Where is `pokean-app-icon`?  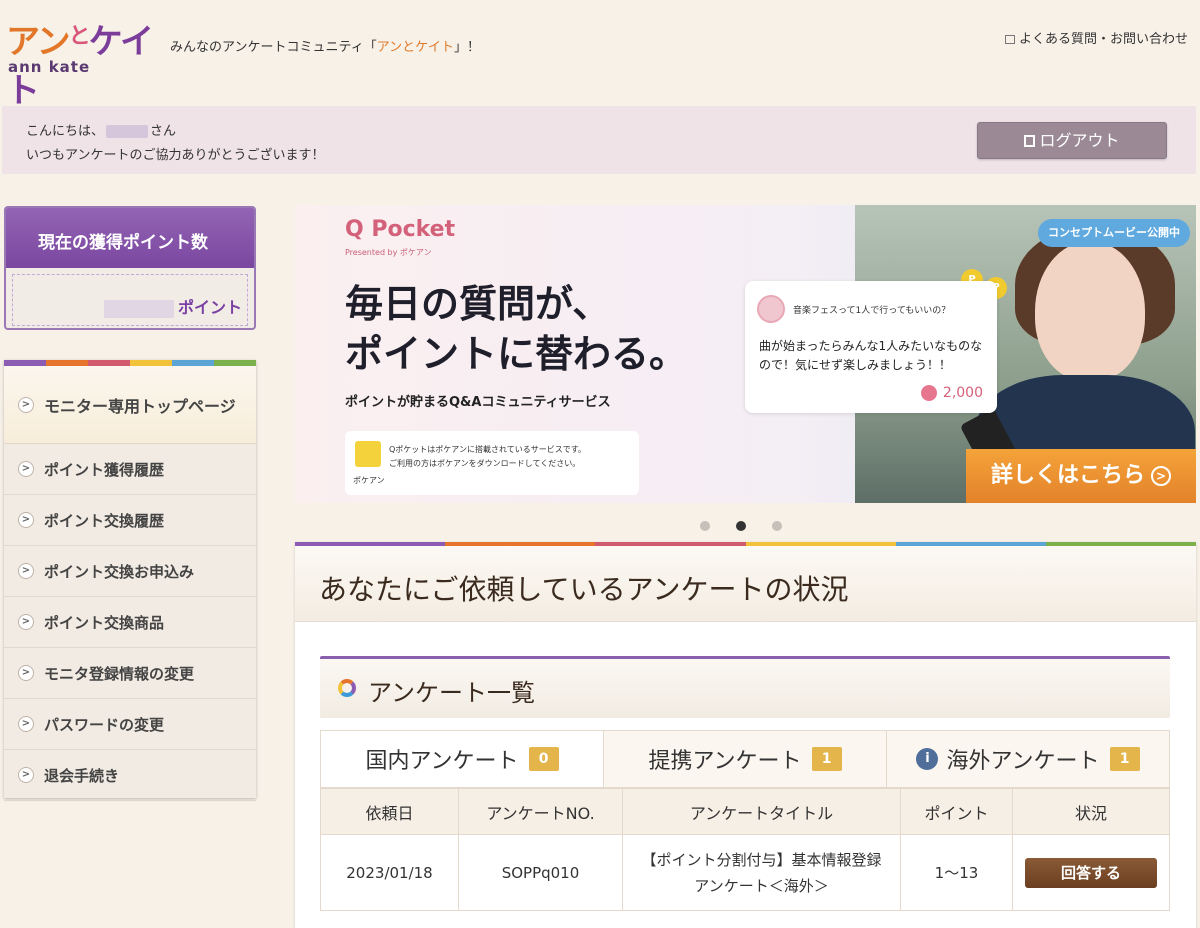 pokean-app-icon is located at coordinates (368, 454).